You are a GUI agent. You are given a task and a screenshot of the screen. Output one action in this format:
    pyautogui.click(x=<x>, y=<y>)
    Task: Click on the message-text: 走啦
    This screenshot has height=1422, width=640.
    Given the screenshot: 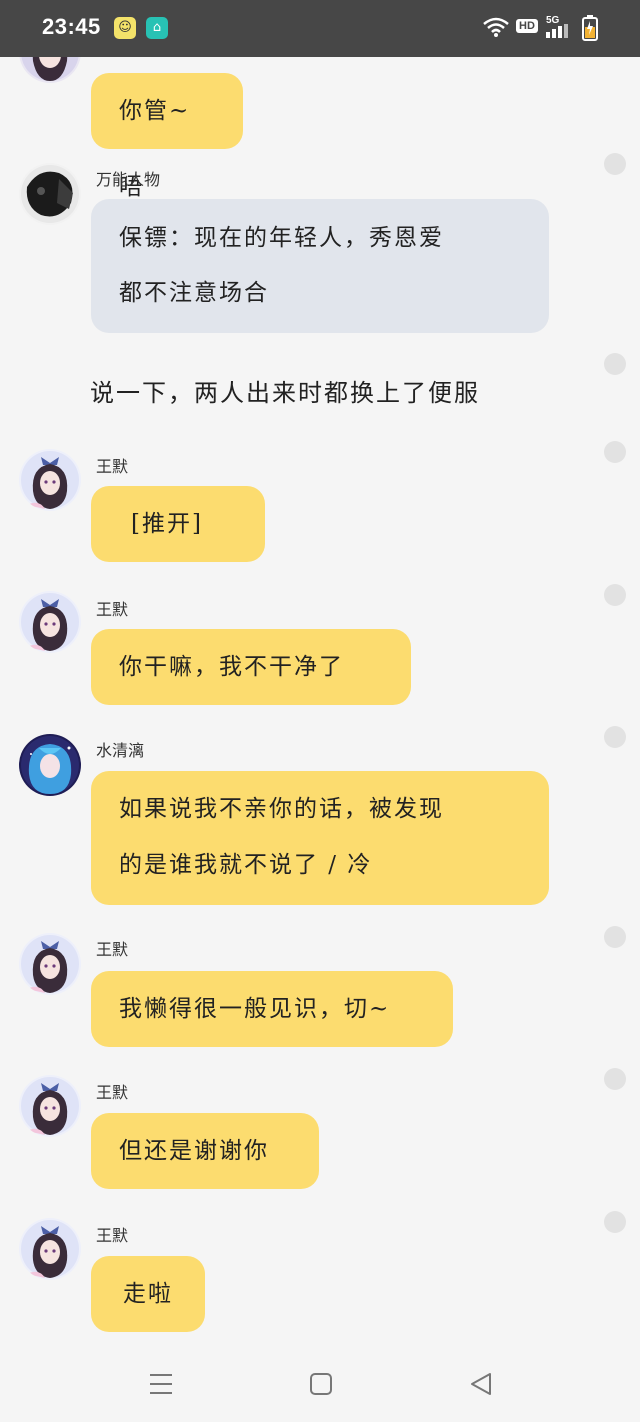 What is the action you would take?
    pyautogui.click(x=148, y=1294)
    